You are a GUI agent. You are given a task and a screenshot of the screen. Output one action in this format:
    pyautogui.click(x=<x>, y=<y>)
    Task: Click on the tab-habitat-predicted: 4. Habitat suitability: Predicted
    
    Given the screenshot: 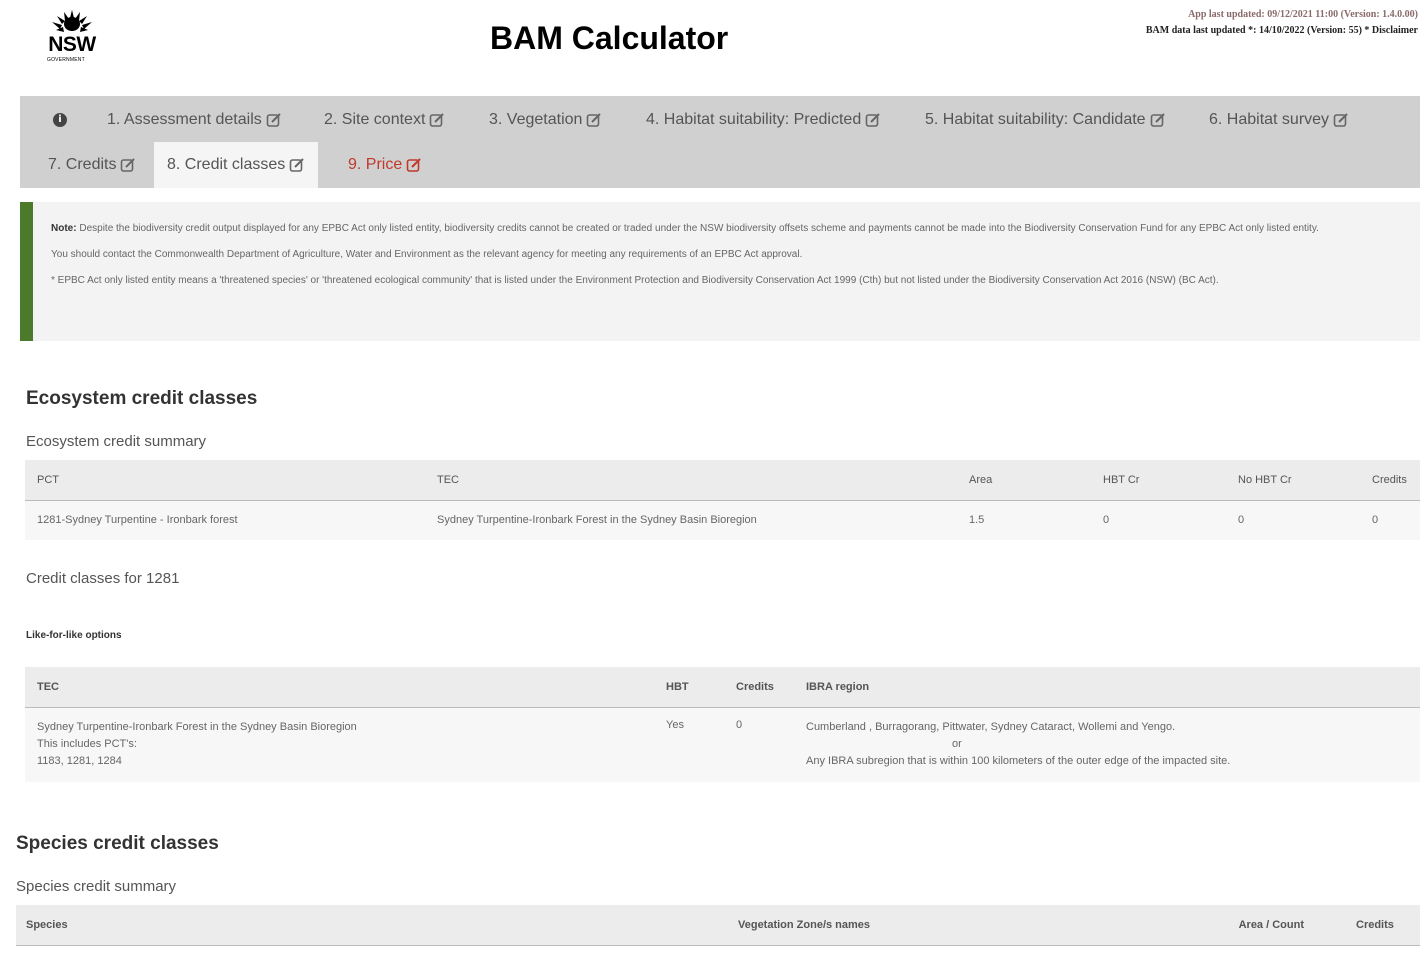 What is the action you would take?
    pyautogui.click(x=763, y=120)
    